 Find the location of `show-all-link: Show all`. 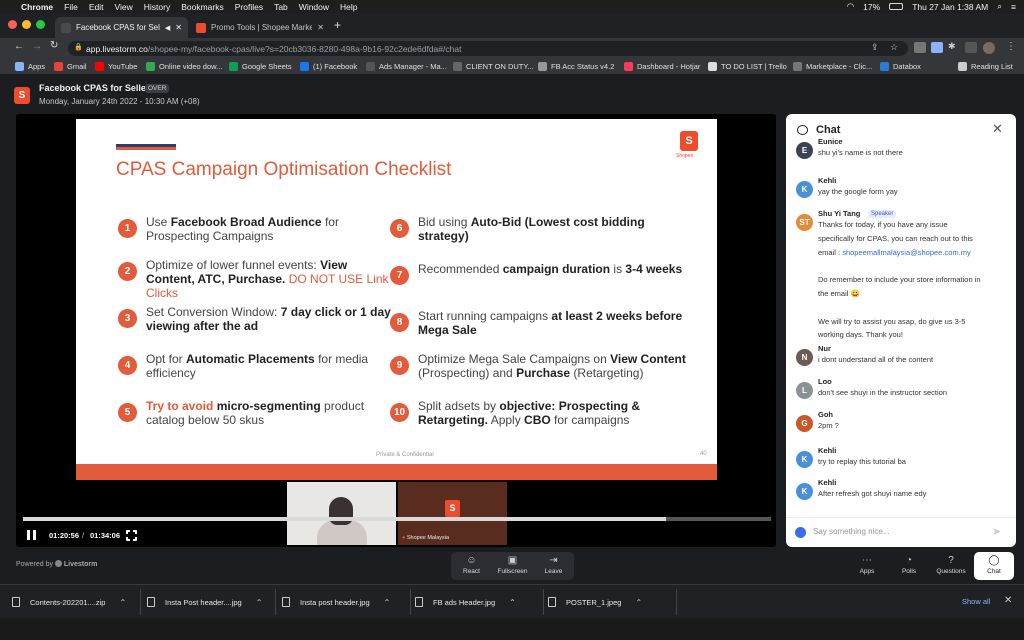

show-all-link: Show all is located at coordinates (976, 601).